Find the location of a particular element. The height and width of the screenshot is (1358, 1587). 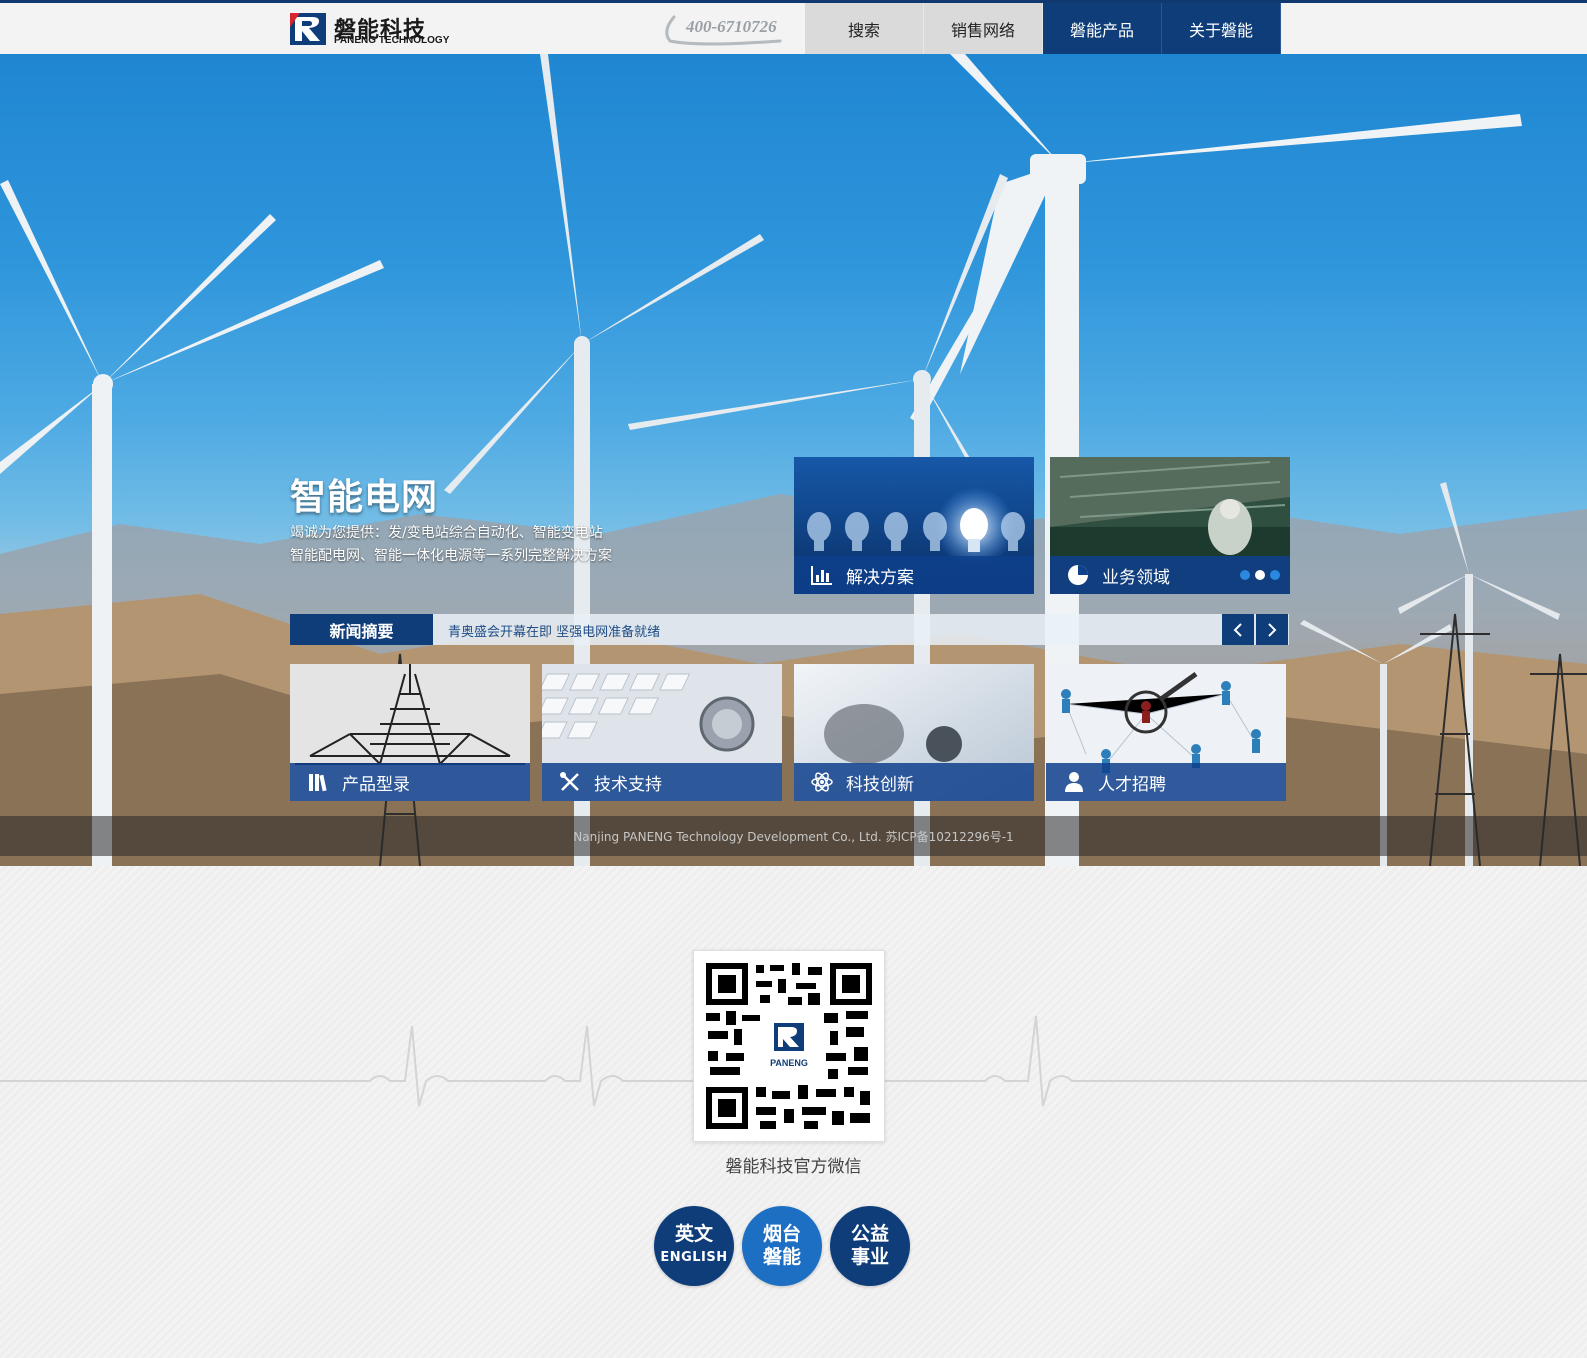

carousel-dots is located at coordinates (1260, 575).